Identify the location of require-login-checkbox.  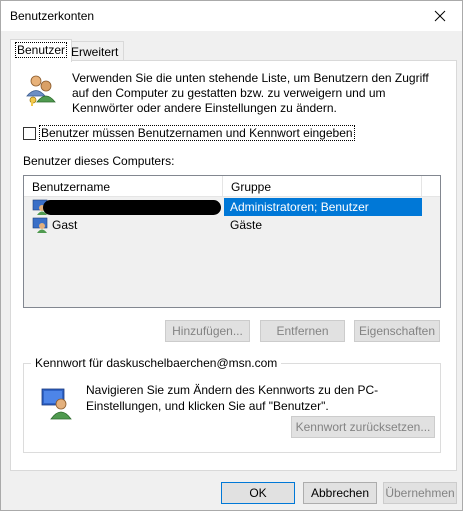
(29, 133).